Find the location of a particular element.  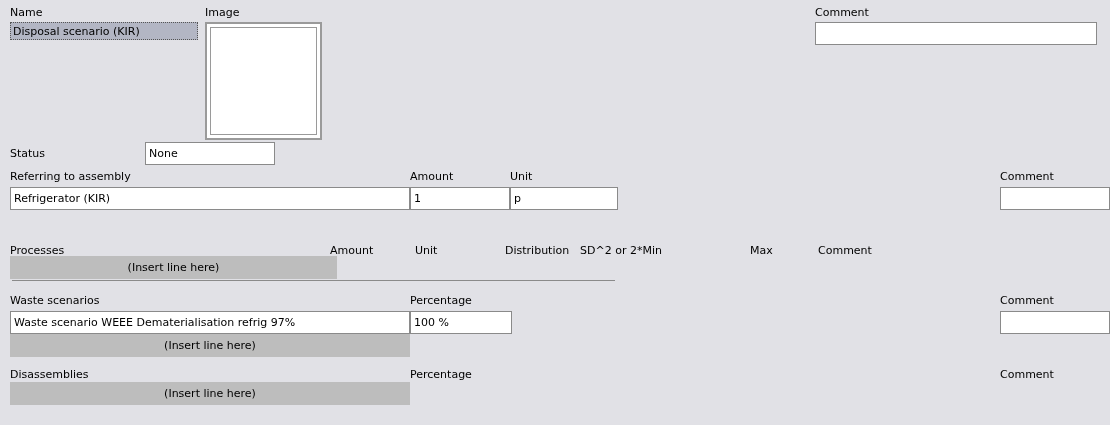

column-header: Comment is located at coordinates (845, 251).